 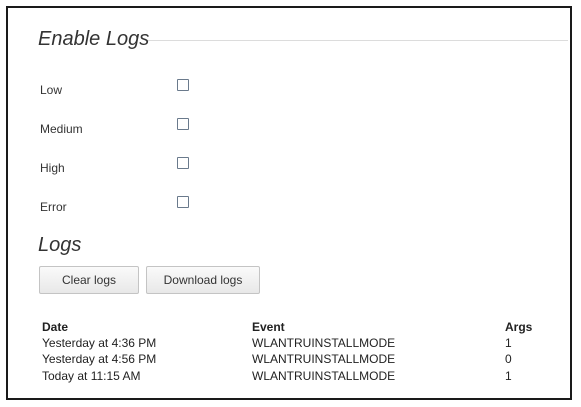 I want to click on enable-logs-title: Enable Logs, so click(x=94, y=39).